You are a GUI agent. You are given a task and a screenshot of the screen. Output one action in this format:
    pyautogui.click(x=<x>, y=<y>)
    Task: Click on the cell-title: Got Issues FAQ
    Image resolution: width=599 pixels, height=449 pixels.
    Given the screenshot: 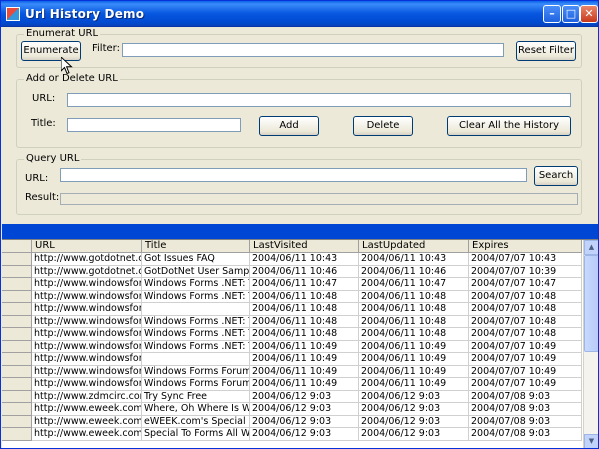 What is the action you would take?
    pyautogui.click(x=196, y=259)
    